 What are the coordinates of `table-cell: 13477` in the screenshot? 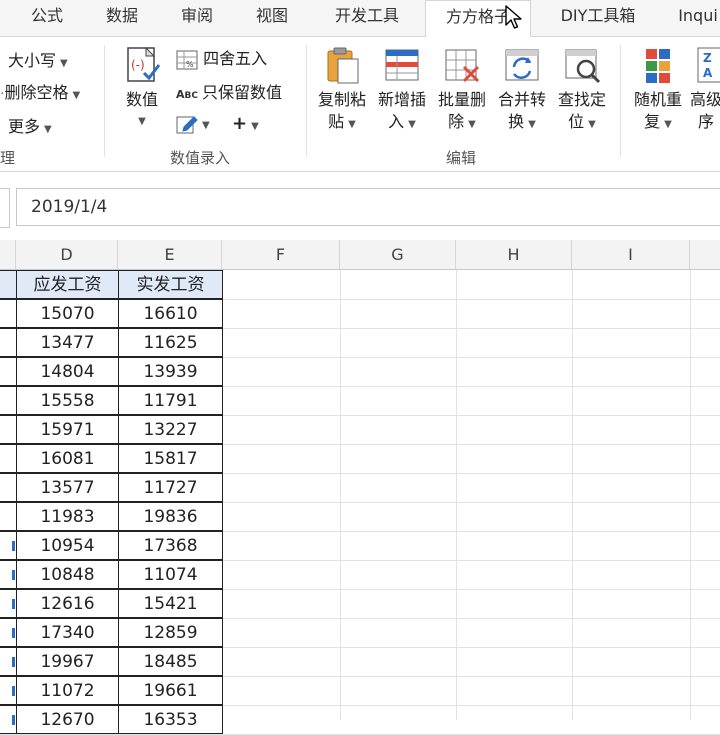 It's located at (67, 342).